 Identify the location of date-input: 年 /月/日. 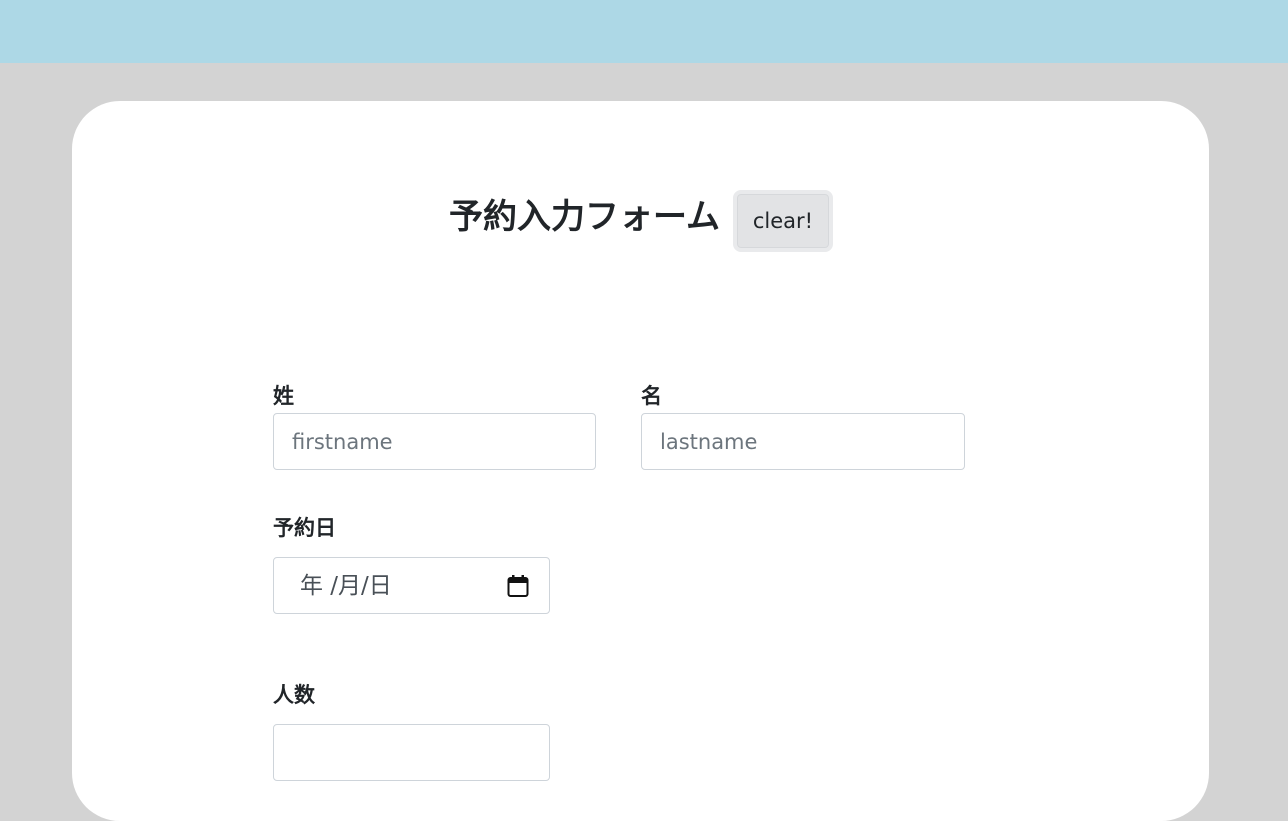
(411, 585).